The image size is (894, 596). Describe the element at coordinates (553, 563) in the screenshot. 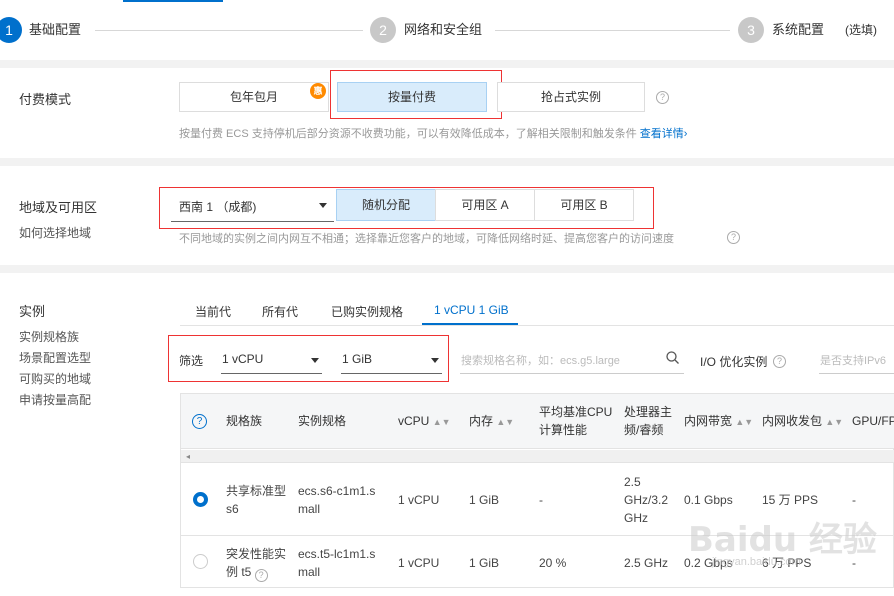

I see `cell-baseline: 20 %` at that location.